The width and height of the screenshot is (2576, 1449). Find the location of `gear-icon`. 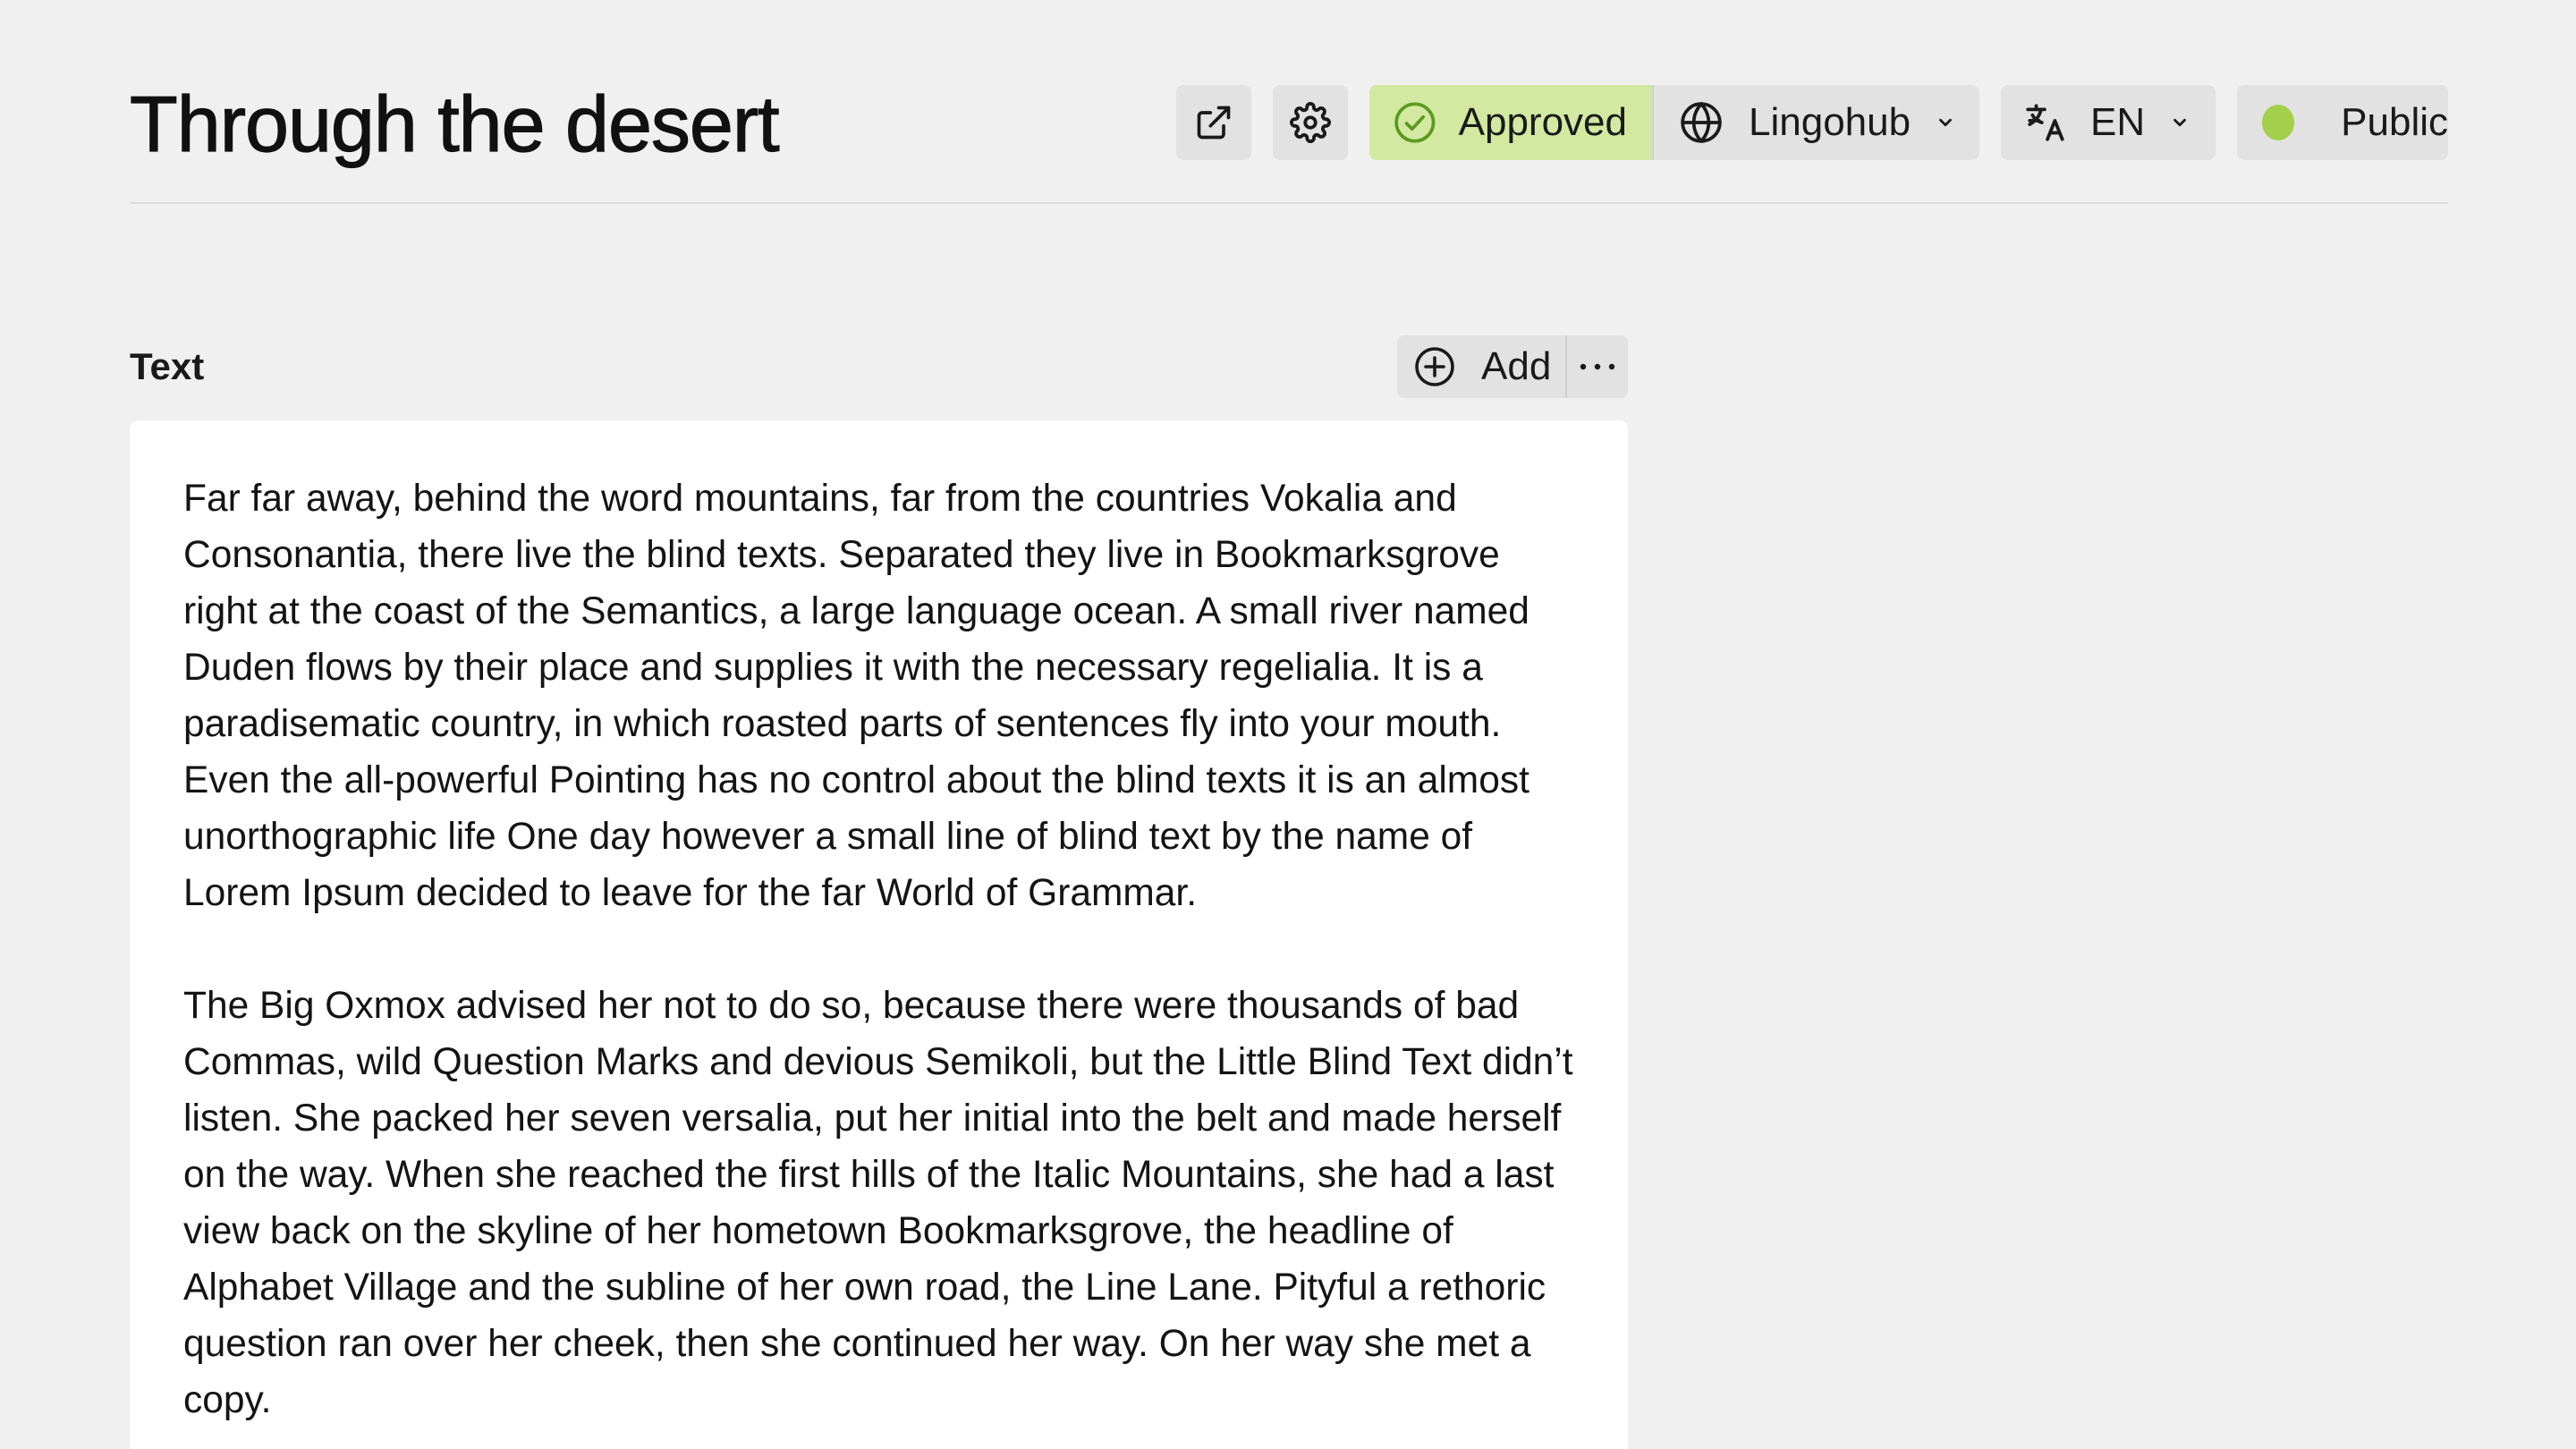

gear-icon is located at coordinates (1310, 122).